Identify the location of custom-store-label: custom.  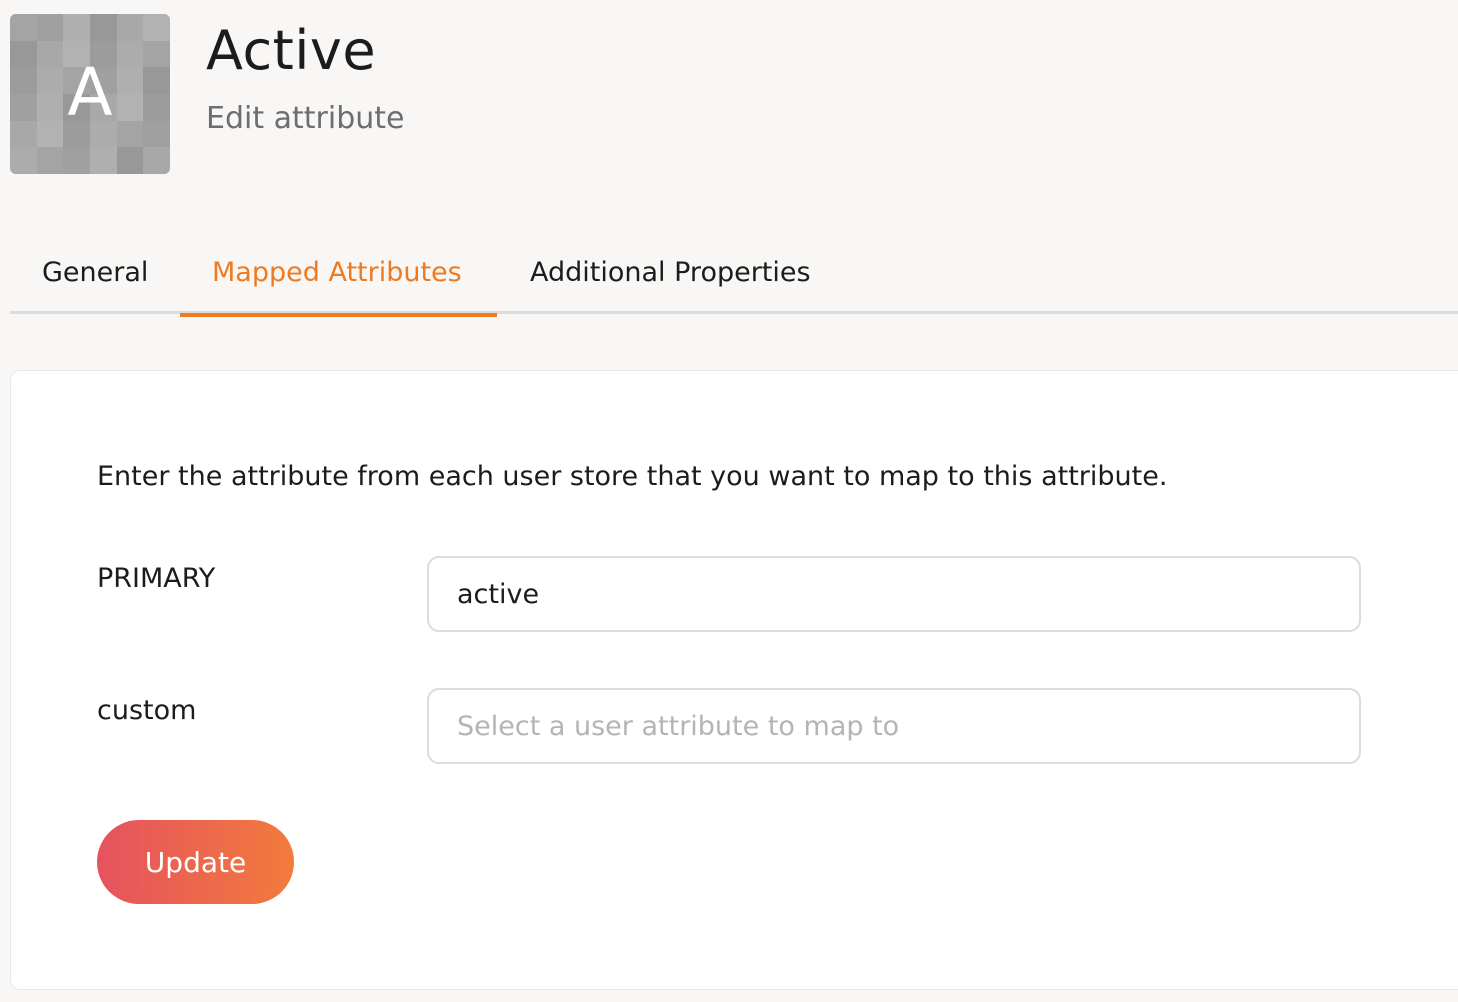
(147, 710).